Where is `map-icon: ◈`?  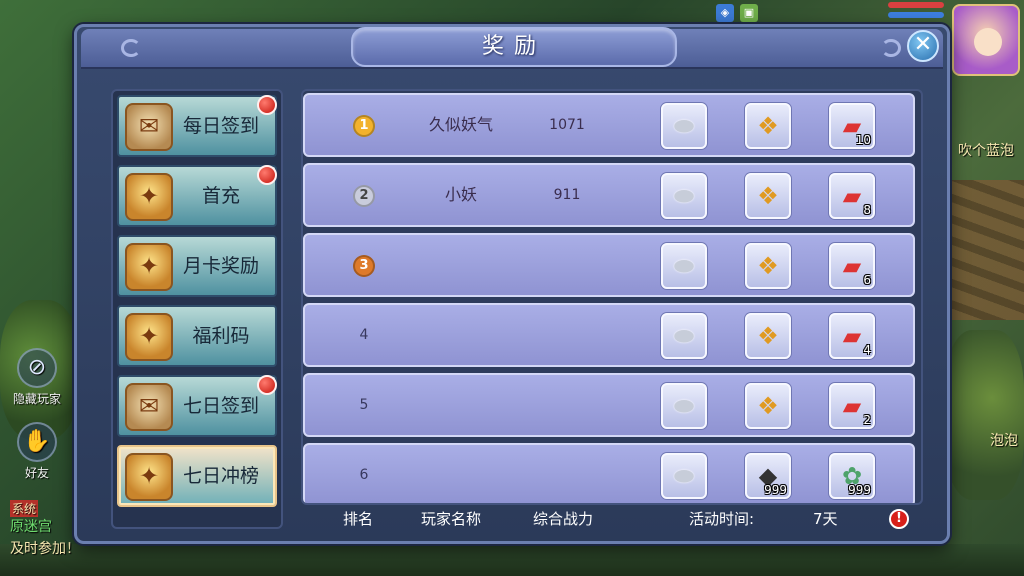 map-icon: ◈ is located at coordinates (725, 13).